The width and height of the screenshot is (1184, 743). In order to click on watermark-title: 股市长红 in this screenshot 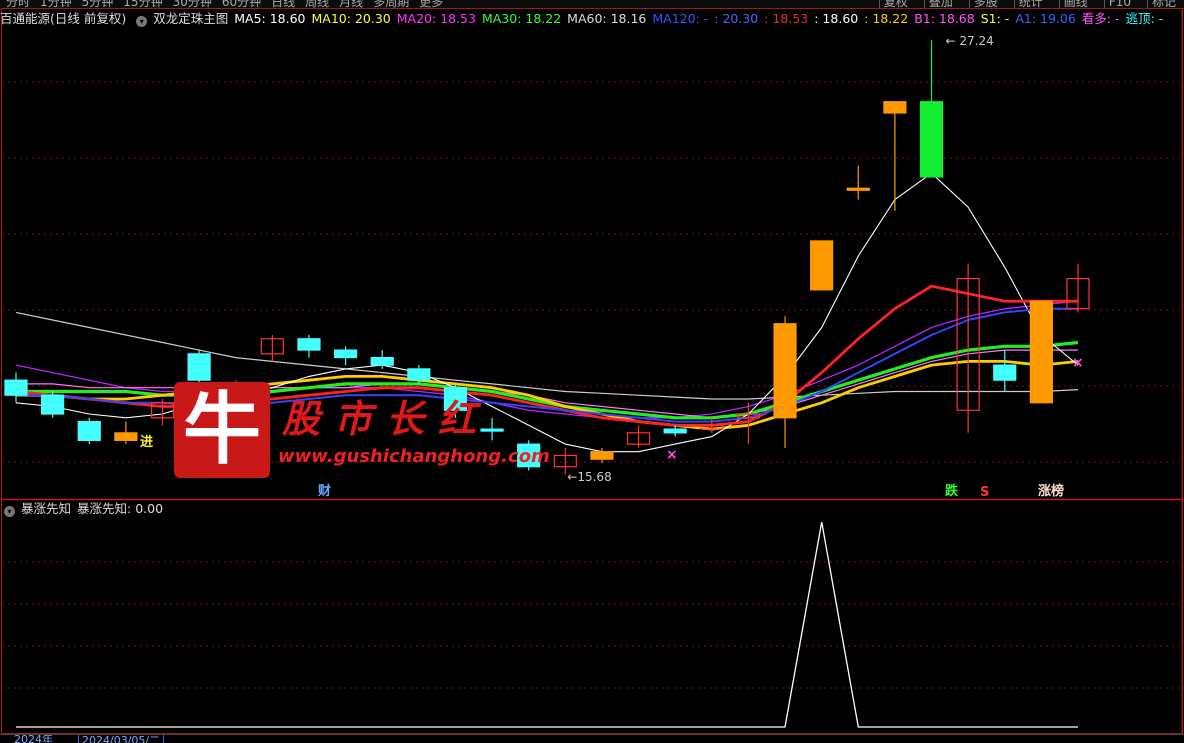, I will do `click(386, 418)`.